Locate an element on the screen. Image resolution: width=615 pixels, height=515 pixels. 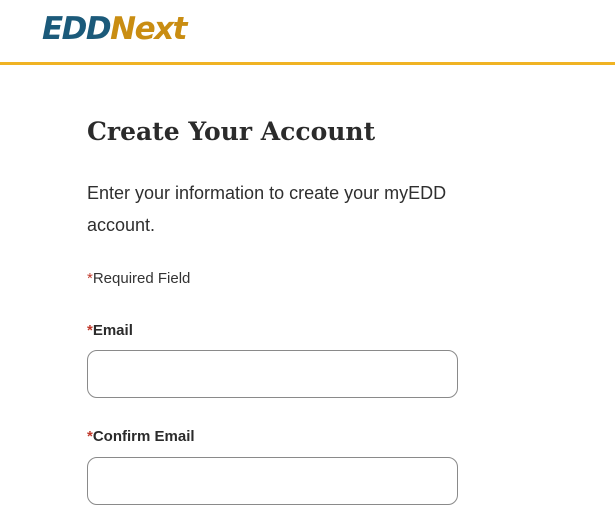
page-title: Create Your Account is located at coordinates (231, 131).